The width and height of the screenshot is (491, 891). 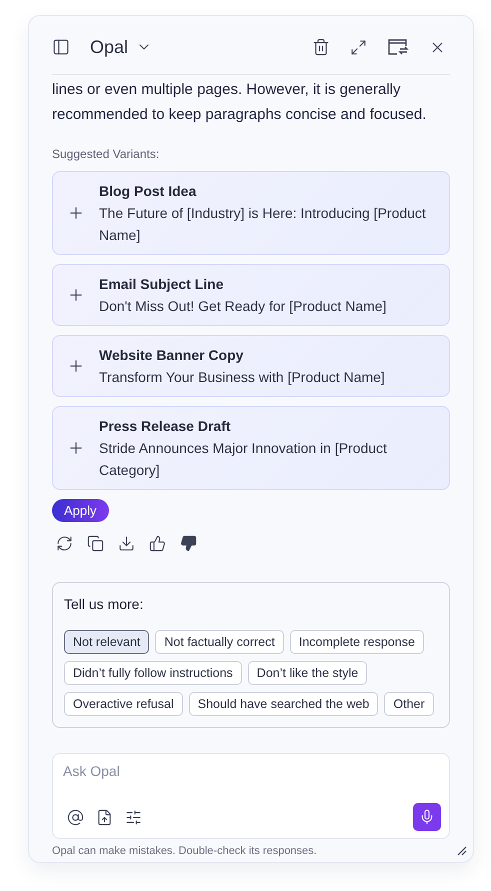 What do you see at coordinates (107, 642) in the screenshot?
I see `feedback-chip: Not relevant` at bounding box center [107, 642].